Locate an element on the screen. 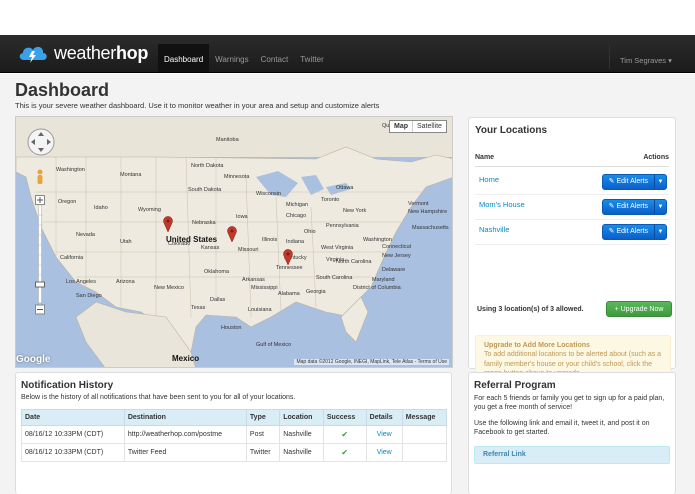 This screenshot has height=494, width=695. location-row: Home ✎ Edit Alerts ▼ is located at coordinates (572, 183).